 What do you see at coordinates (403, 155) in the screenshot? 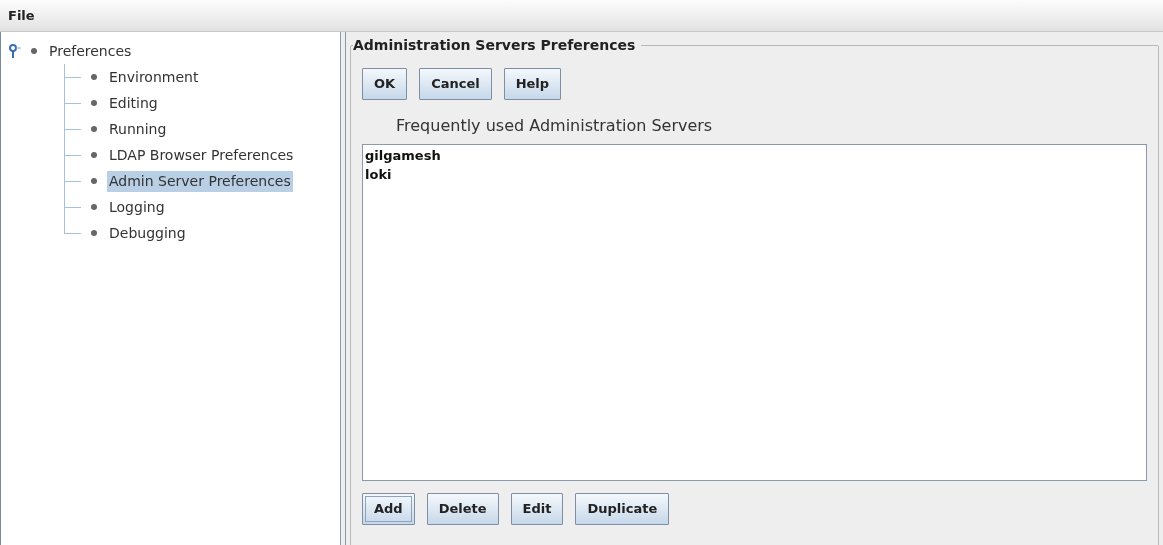
I see `list-item: gilgamesh` at bounding box center [403, 155].